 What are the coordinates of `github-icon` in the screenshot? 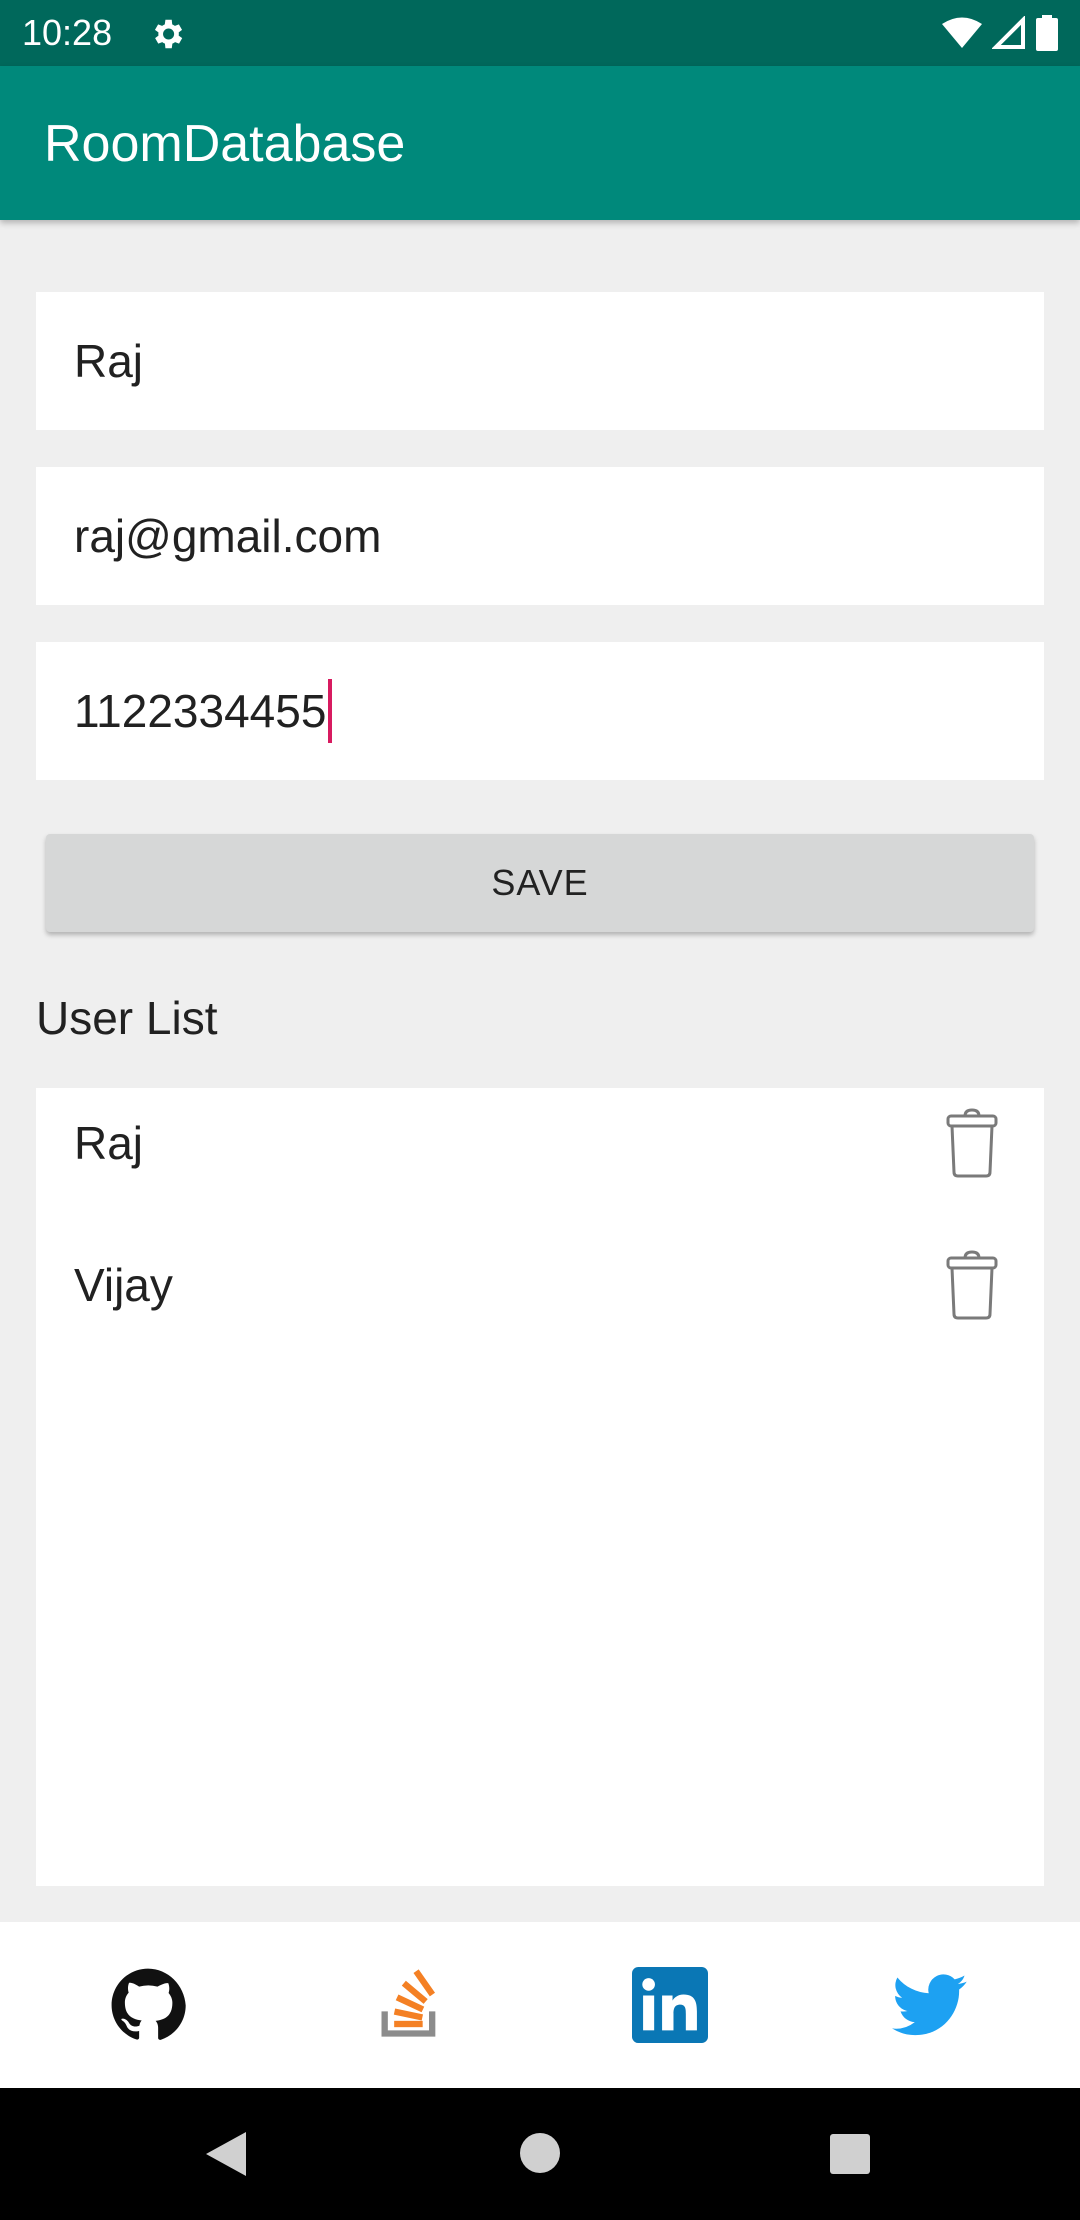 It's located at (148, 2005).